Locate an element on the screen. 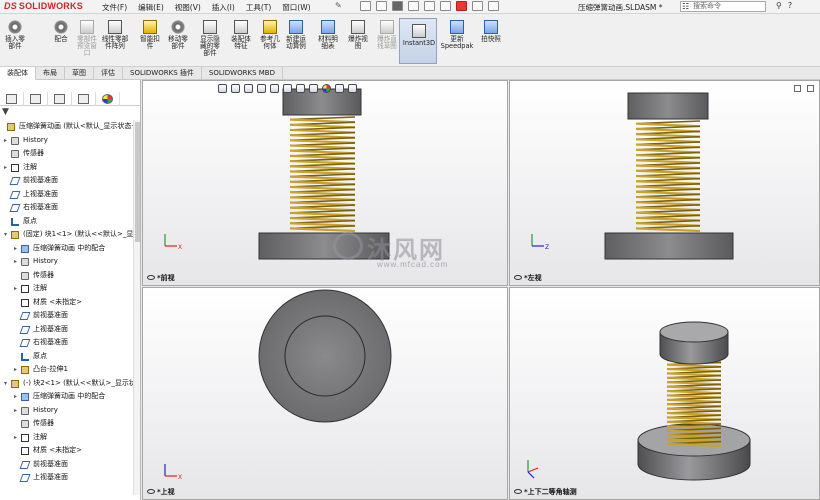  pin-icon: ✎ is located at coordinates (338, 5).